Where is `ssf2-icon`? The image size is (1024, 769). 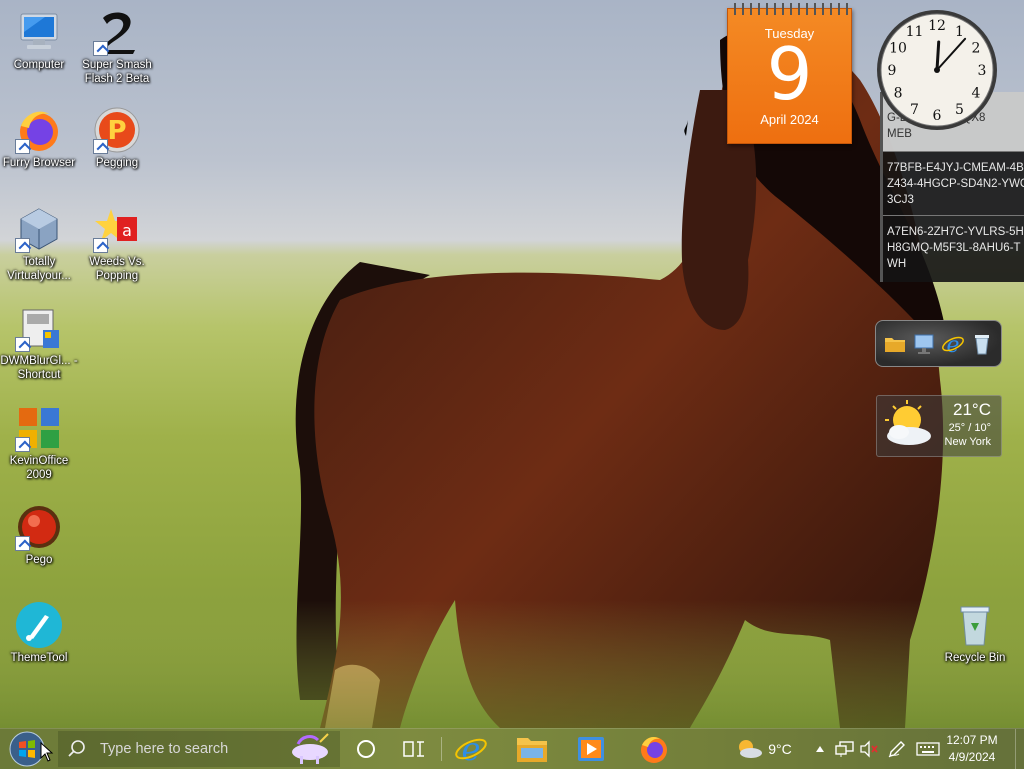
ssf2-icon is located at coordinates (117, 32).